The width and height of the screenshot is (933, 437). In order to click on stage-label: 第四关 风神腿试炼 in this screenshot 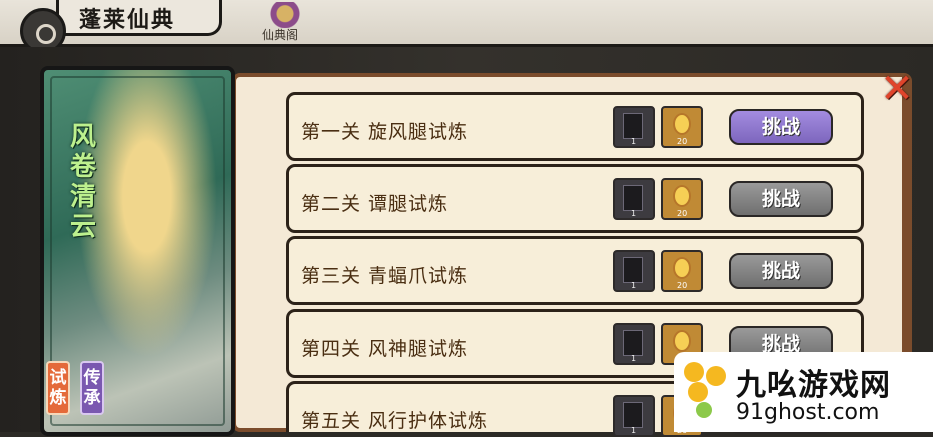, I will do `click(385, 349)`.